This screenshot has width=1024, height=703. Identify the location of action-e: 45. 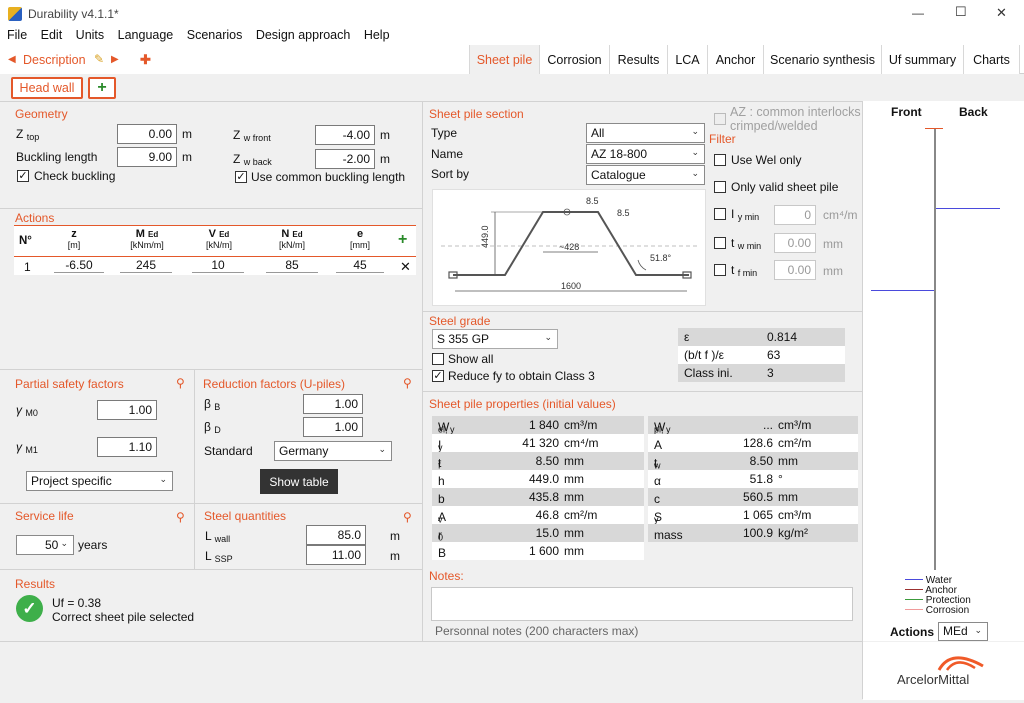
(360, 265).